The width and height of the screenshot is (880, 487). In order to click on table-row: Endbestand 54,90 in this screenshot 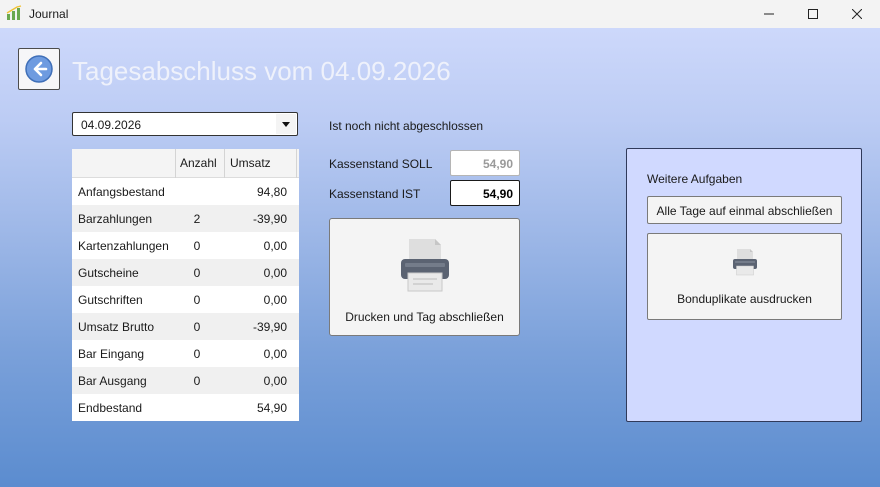, I will do `click(185, 407)`.